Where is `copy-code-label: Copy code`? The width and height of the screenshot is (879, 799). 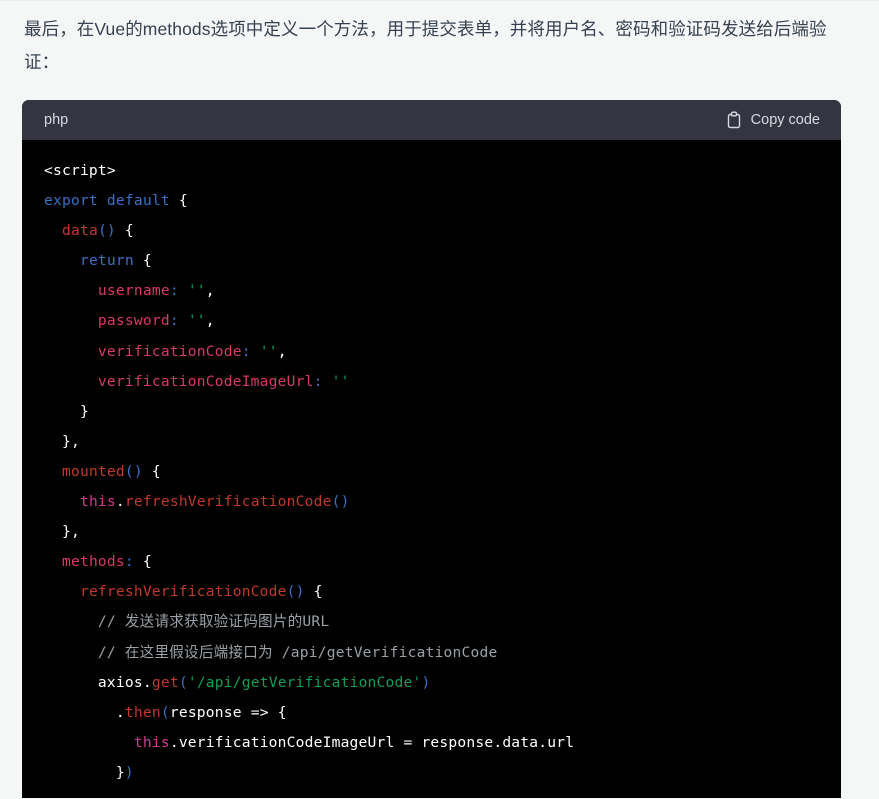
copy-code-label: Copy code is located at coordinates (785, 120).